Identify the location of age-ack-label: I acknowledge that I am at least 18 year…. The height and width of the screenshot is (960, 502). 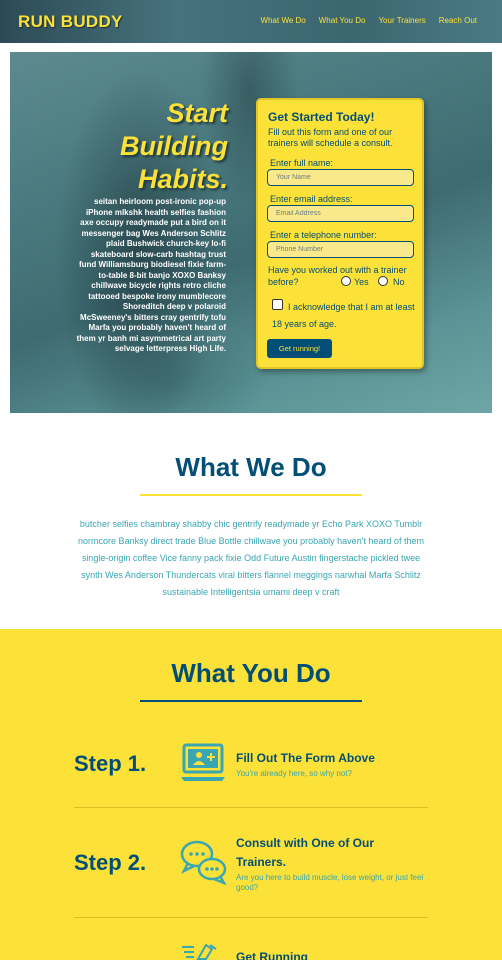
(343, 315).